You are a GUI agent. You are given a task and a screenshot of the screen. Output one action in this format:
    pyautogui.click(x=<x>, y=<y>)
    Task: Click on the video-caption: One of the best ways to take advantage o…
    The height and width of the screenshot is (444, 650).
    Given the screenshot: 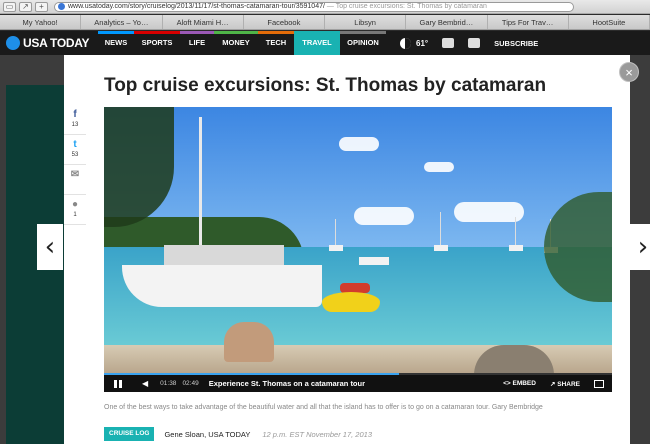 What is the action you would take?
    pyautogui.click(x=323, y=407)
    